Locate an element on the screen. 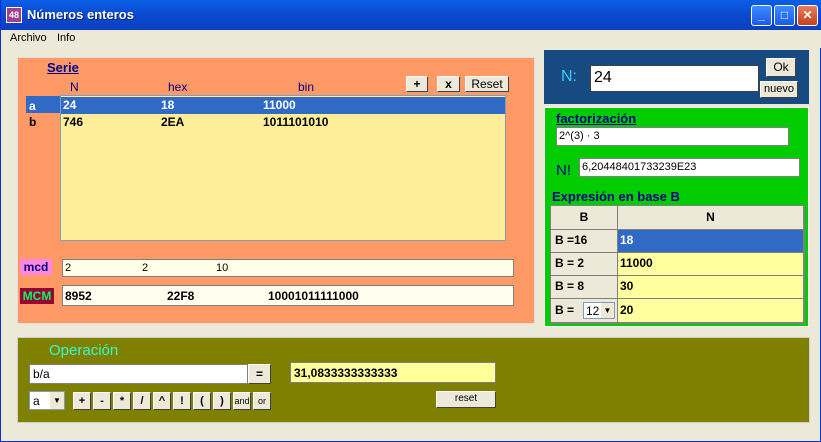 The image size is (821, 442). row-bin: 1011101010 is located at coordinates (296, 122).